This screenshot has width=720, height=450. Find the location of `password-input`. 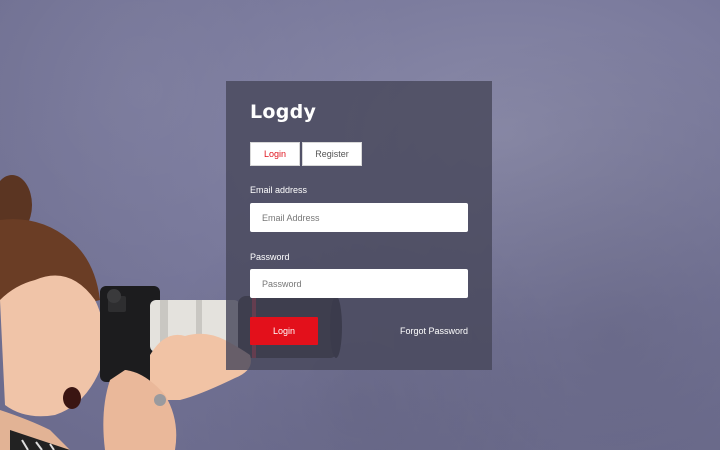

password-input is located at coordinates (359, 283).